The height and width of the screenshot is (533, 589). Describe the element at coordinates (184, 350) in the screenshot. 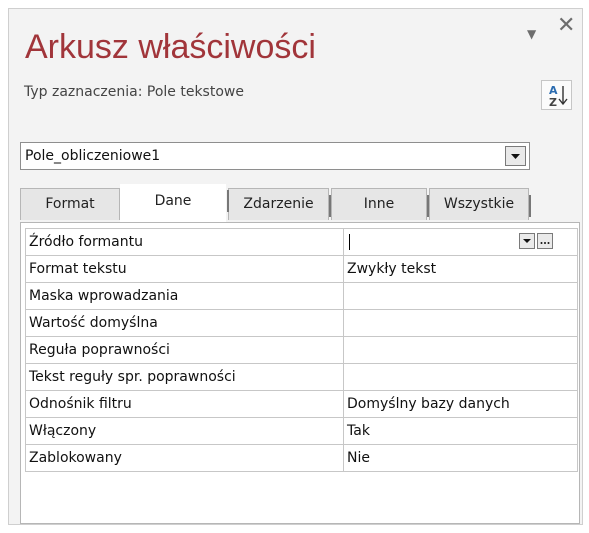

I see `property-name: Reguła poprawności` at that location.